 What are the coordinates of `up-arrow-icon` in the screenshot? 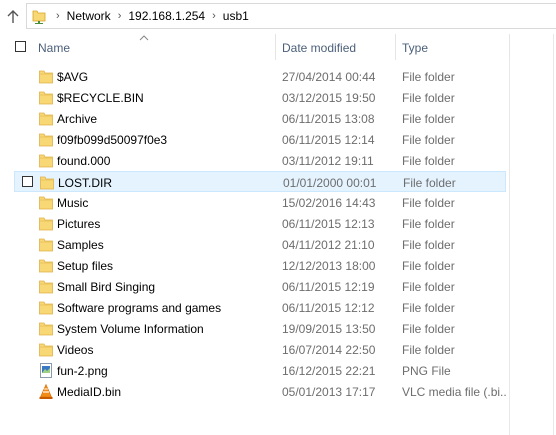 It's located at (13, 16).